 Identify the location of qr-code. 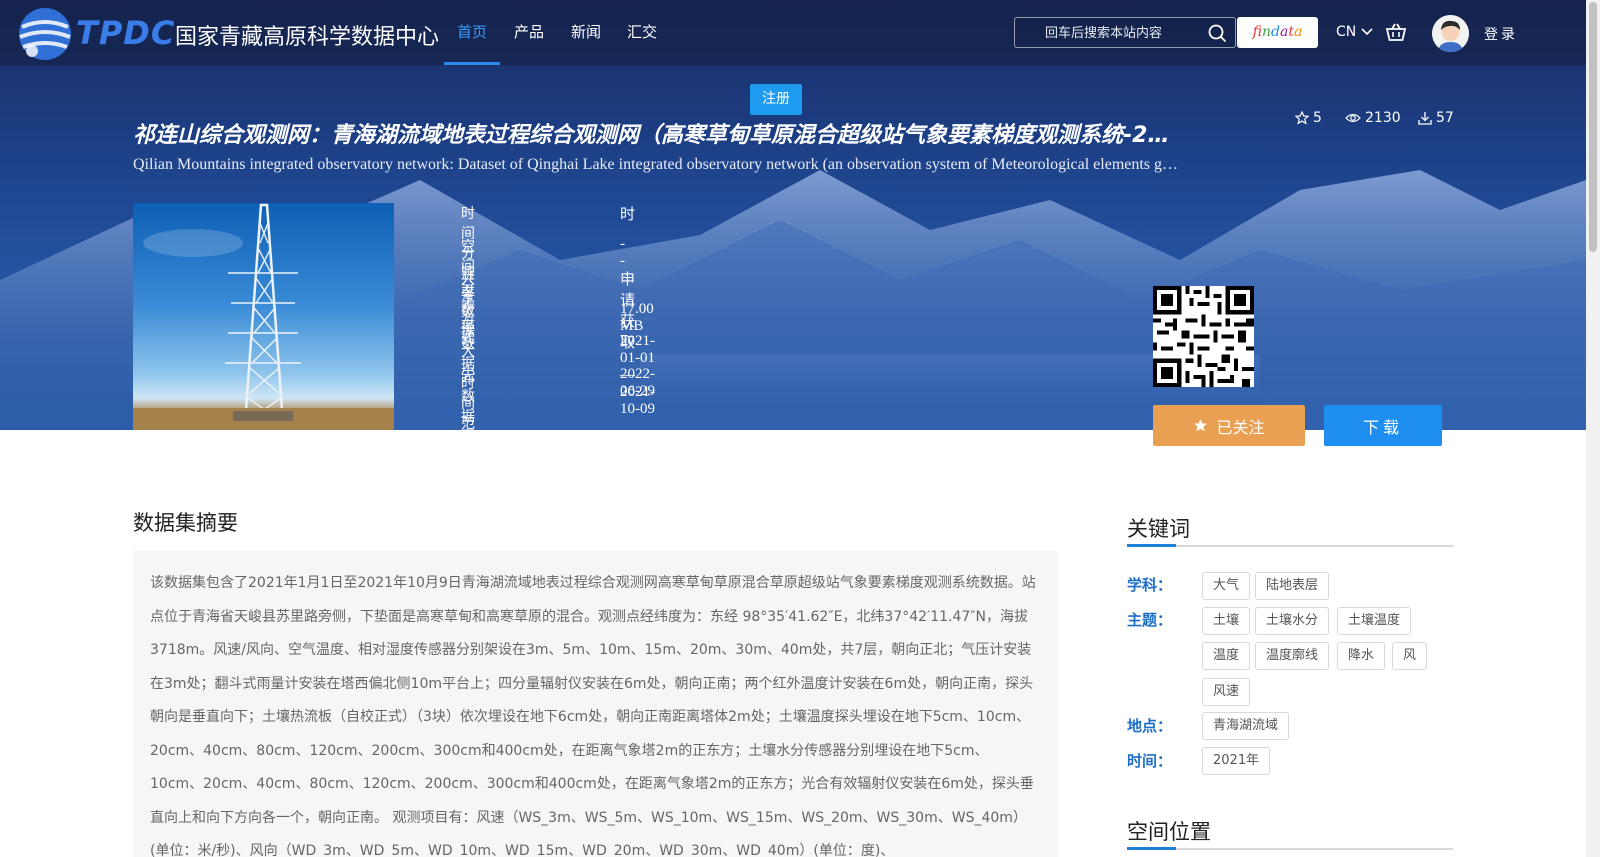
(1203, 336).